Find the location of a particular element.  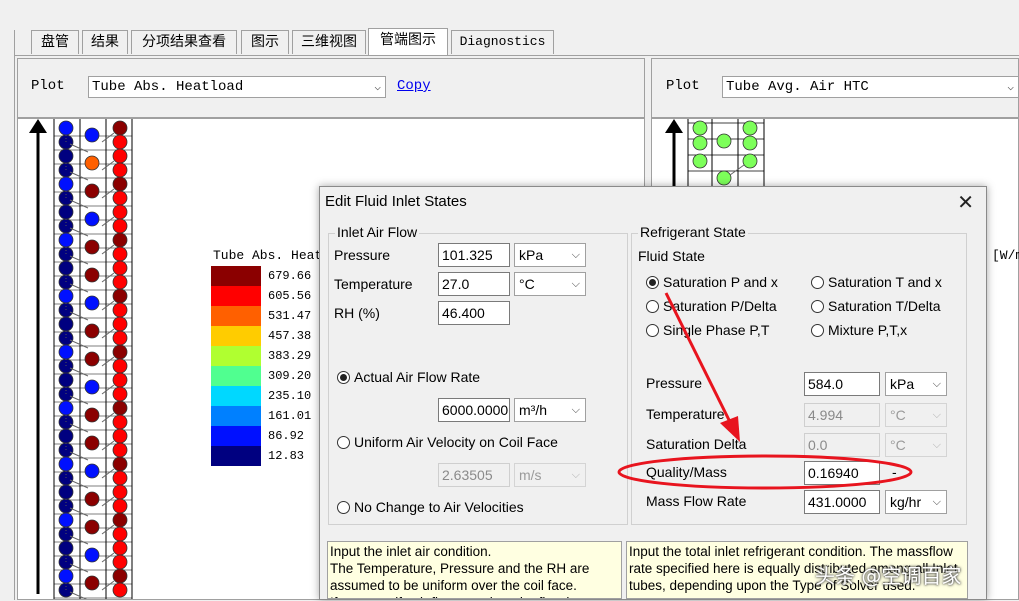

left-plot-select: Tube Abs. Heatload ⌵ is located at coordinates (237, 87).